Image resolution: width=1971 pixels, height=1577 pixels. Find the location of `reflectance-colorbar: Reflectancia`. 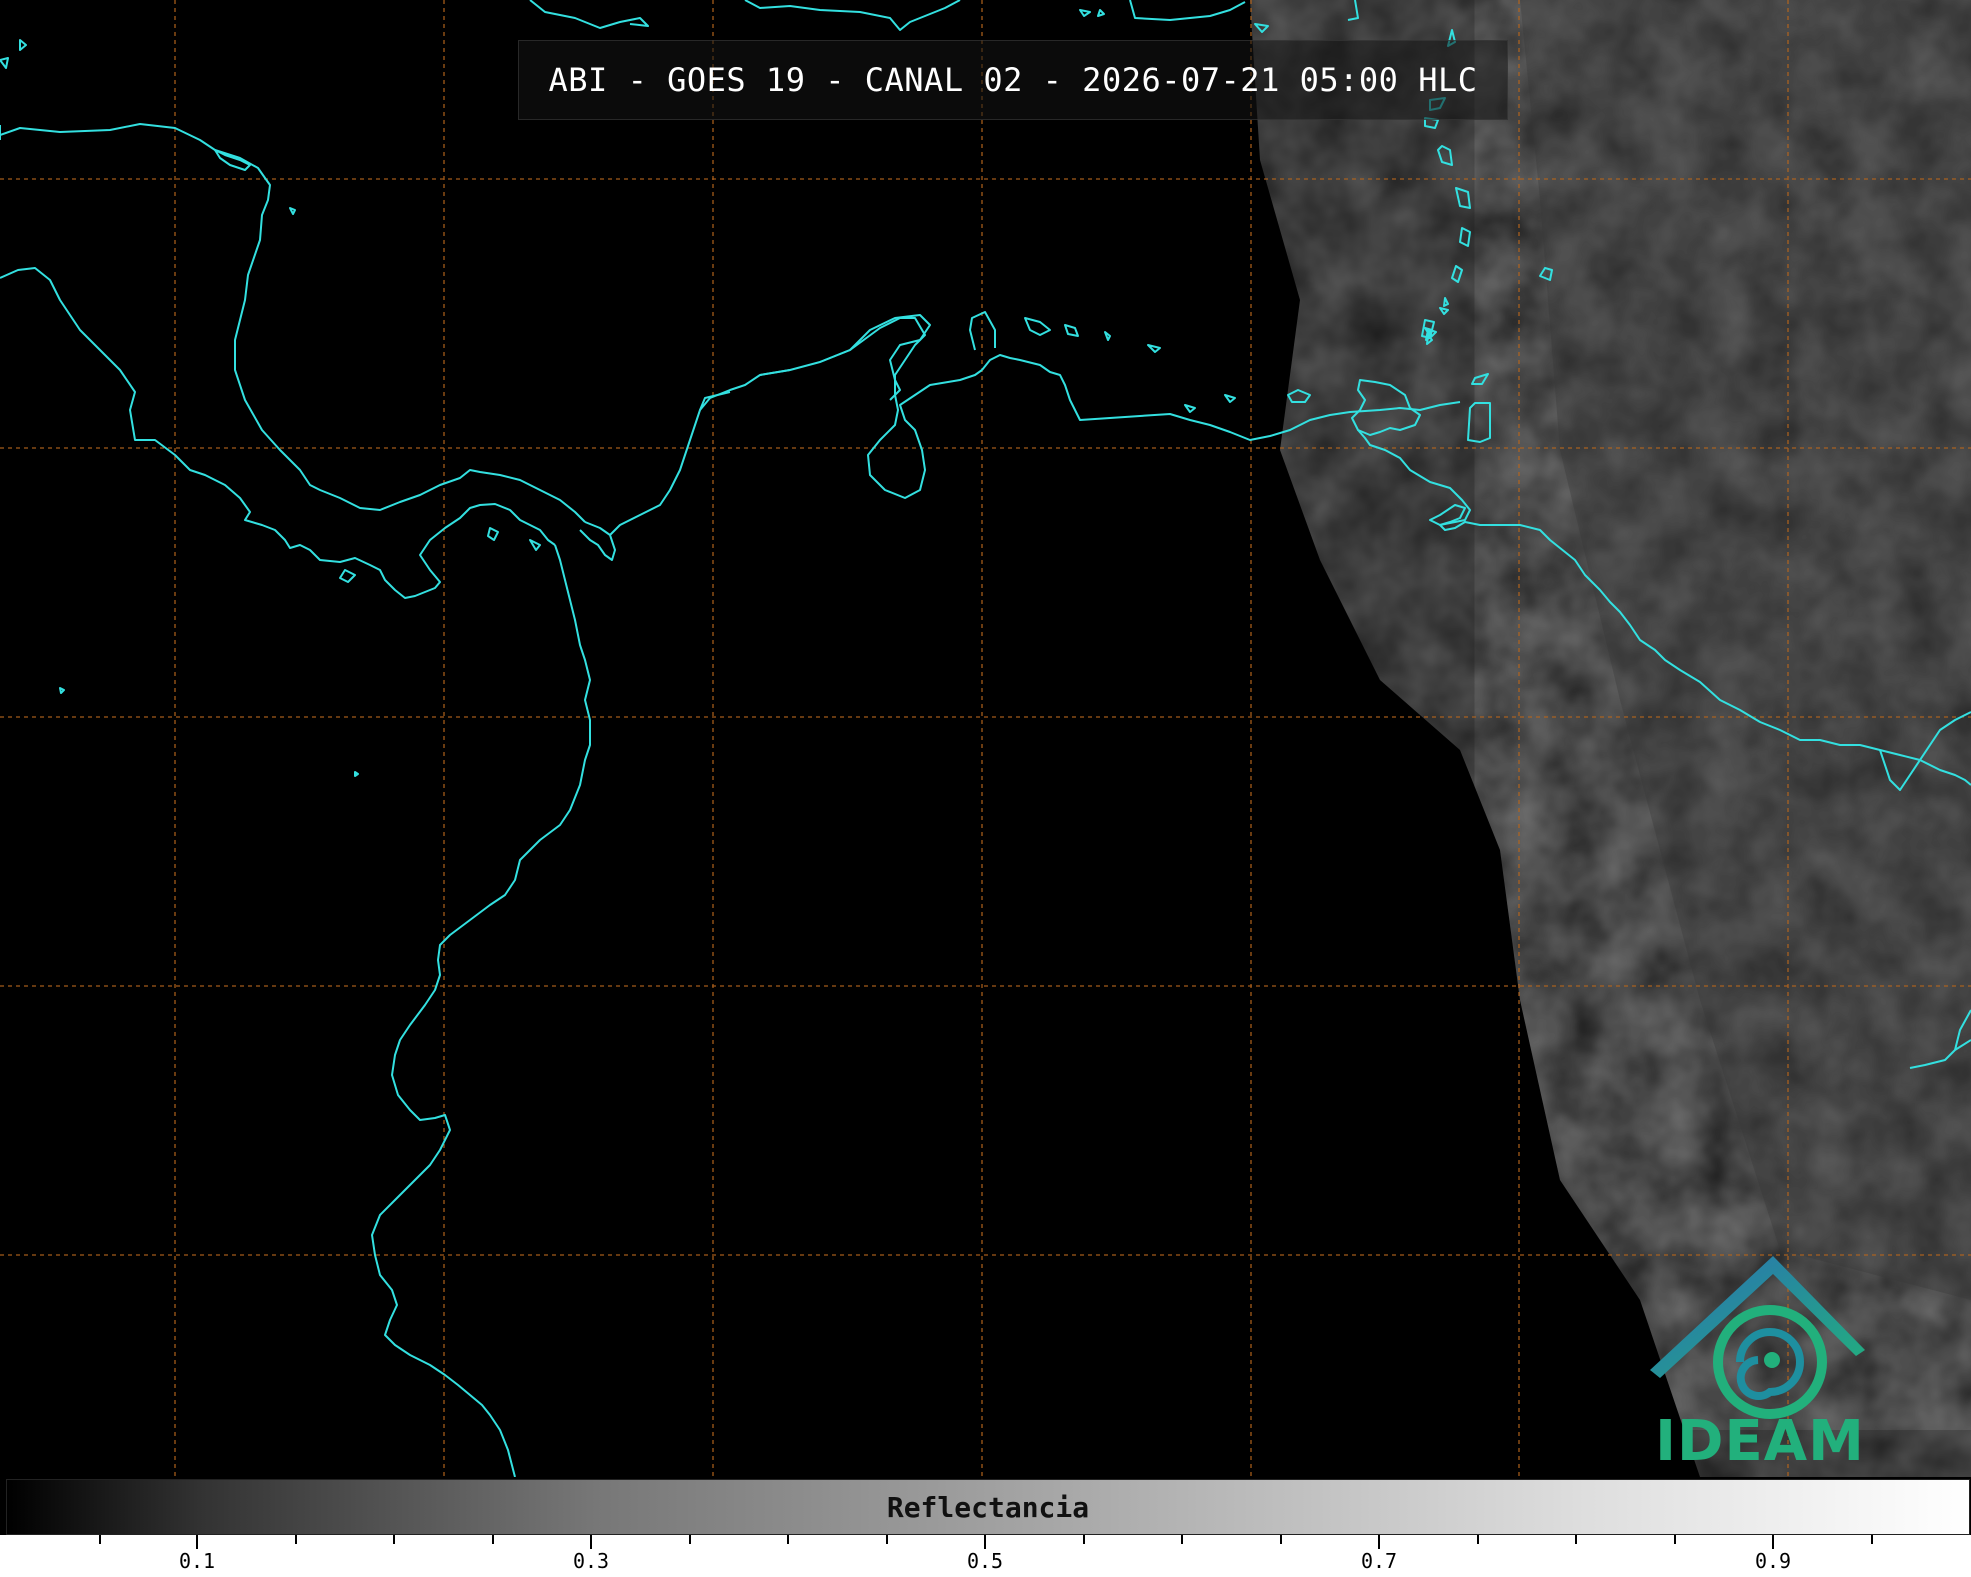

reflectance-colorbar: Reflectancia is located at coordinates (988, 1507).